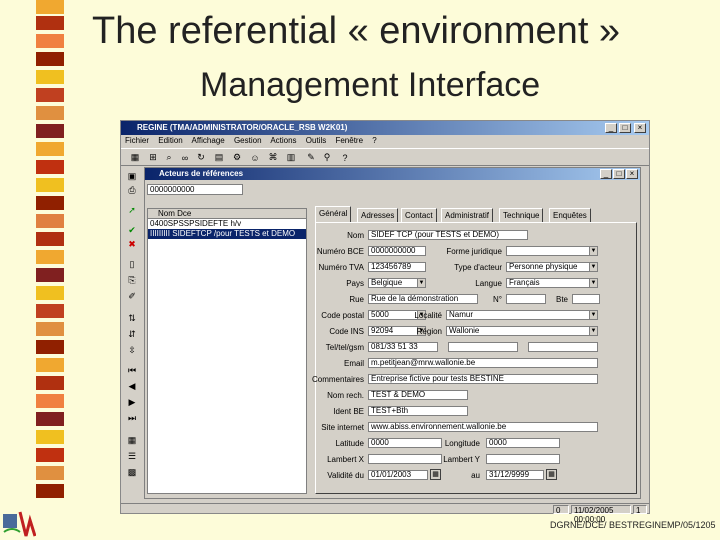 This screenshot has height=540, width=720. Describe the element at coordinates (135, 157) in the screenshot. I see `grid-icon: ▦` at that location.